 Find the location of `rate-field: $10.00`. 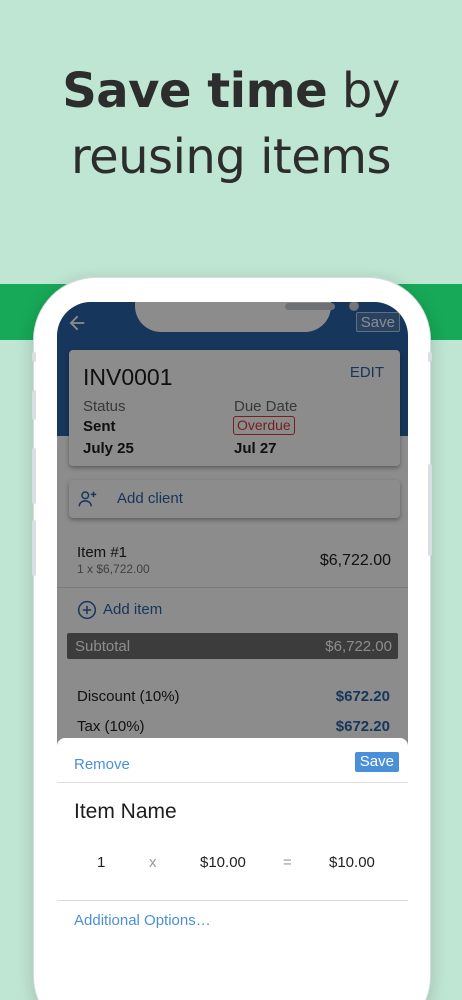

rate-field: $10.00 is located at coordinates (223, 862).